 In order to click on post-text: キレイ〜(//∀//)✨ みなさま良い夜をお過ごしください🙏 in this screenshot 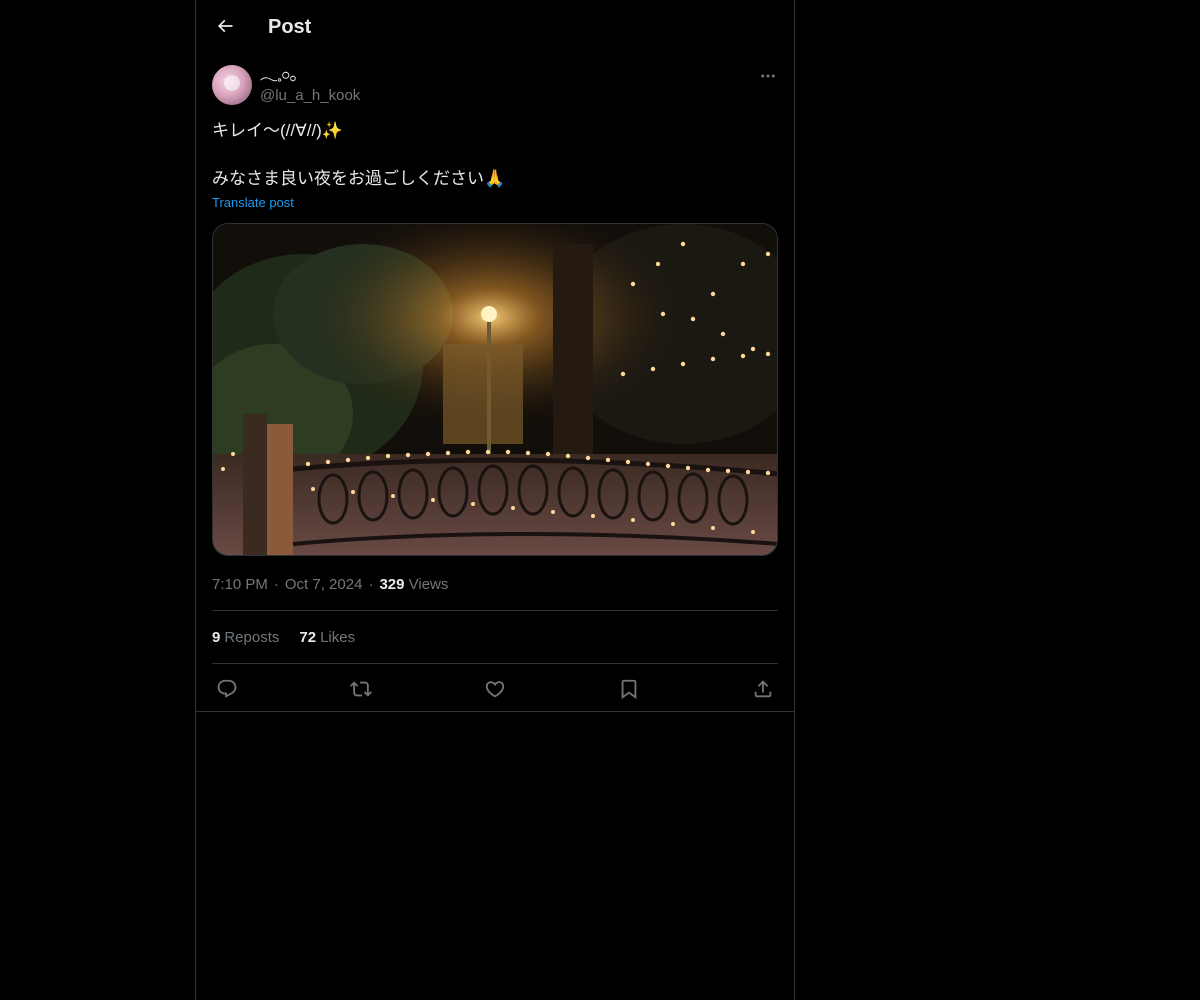, I will do `click(359, 154)`.